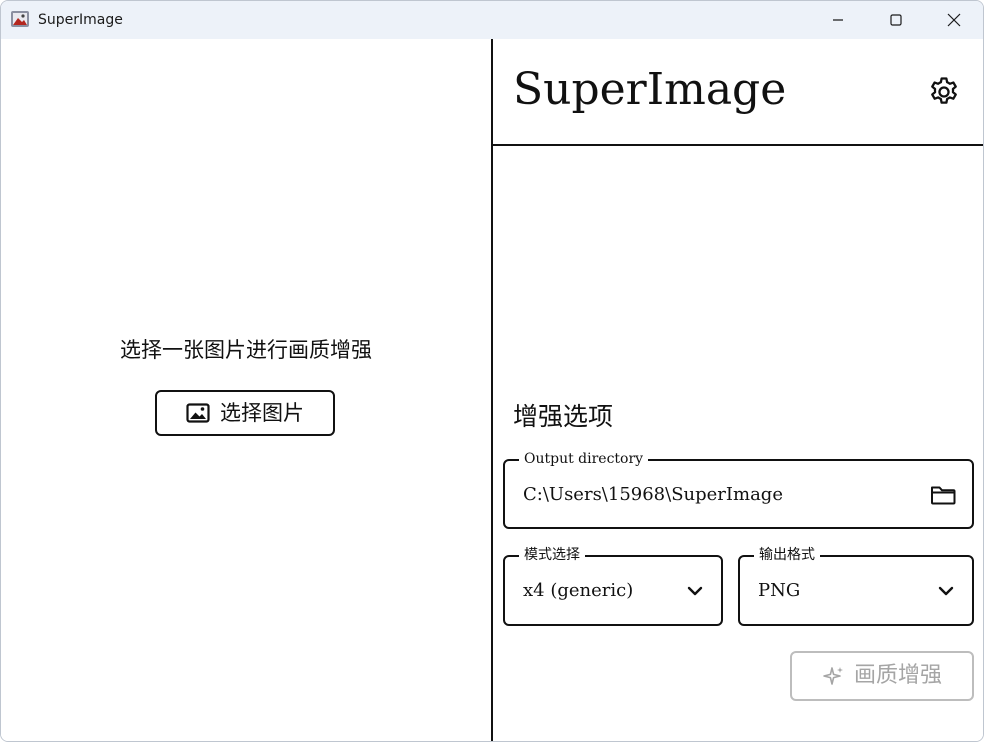 The image size is (984, 742). What do you see at coordinates (779, 590) in the screenshot?
I see `format-select-value: PNG` at bounding box center [779, 590].